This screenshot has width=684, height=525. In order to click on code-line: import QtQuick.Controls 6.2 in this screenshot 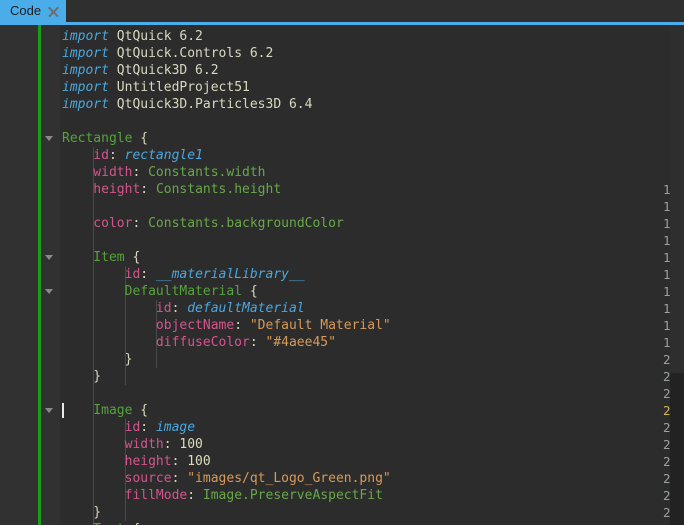, I will do `click(167, 53)`.